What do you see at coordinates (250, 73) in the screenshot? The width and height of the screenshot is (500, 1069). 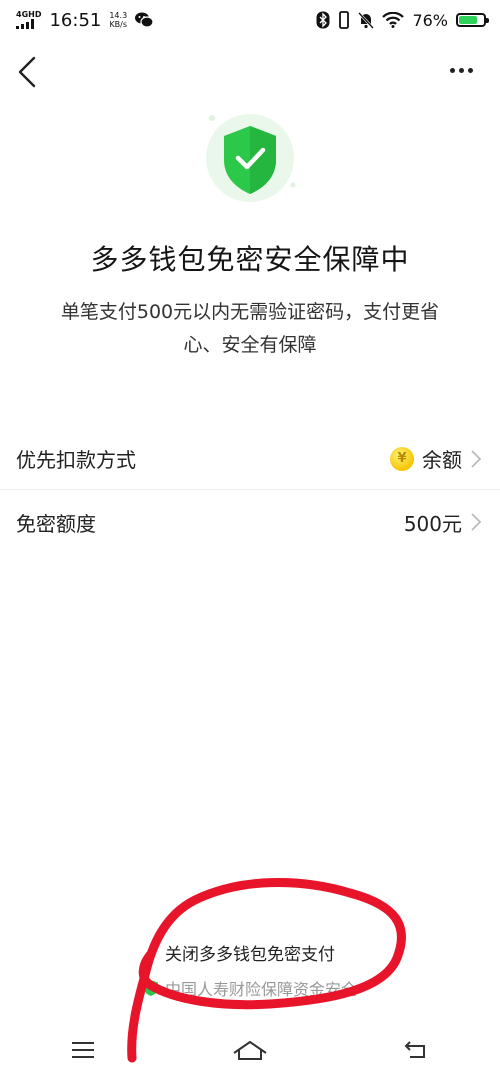 I see `nav-bar` at bounding box center [250, 73].